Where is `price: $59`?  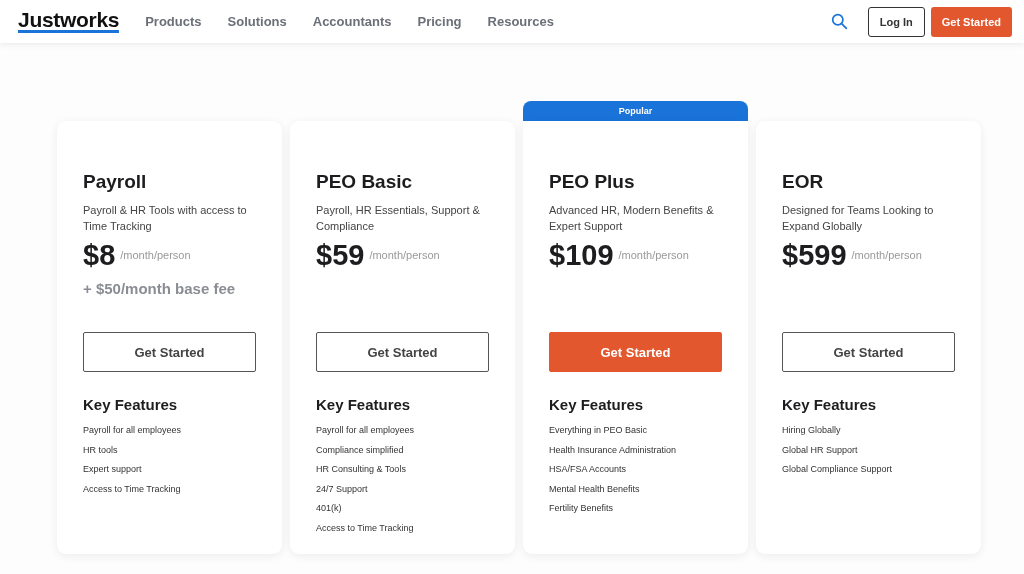 price: $59 is located at coordinates (340, 255).